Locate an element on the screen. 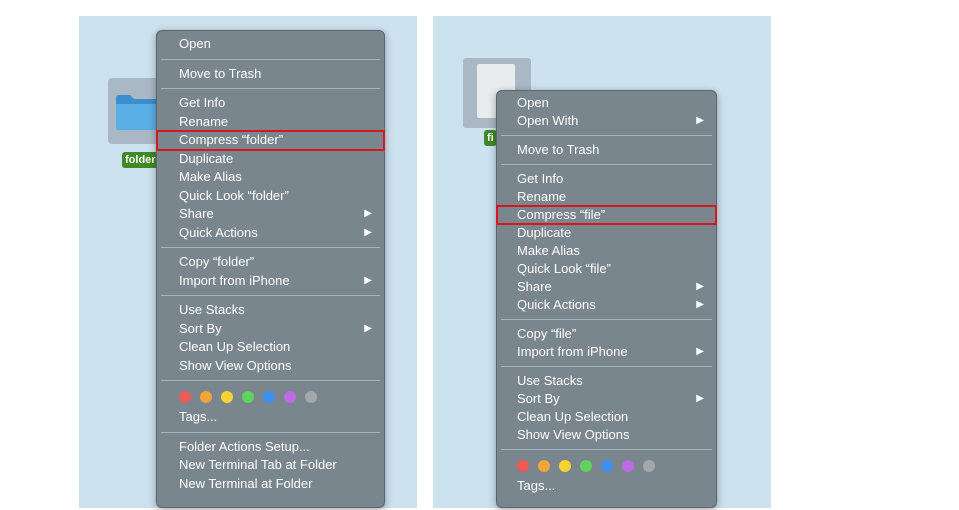 The height and width of the screenshot is (510, 959). menu-item-copy: Copy “folder” is located at coordinates (270, 262).